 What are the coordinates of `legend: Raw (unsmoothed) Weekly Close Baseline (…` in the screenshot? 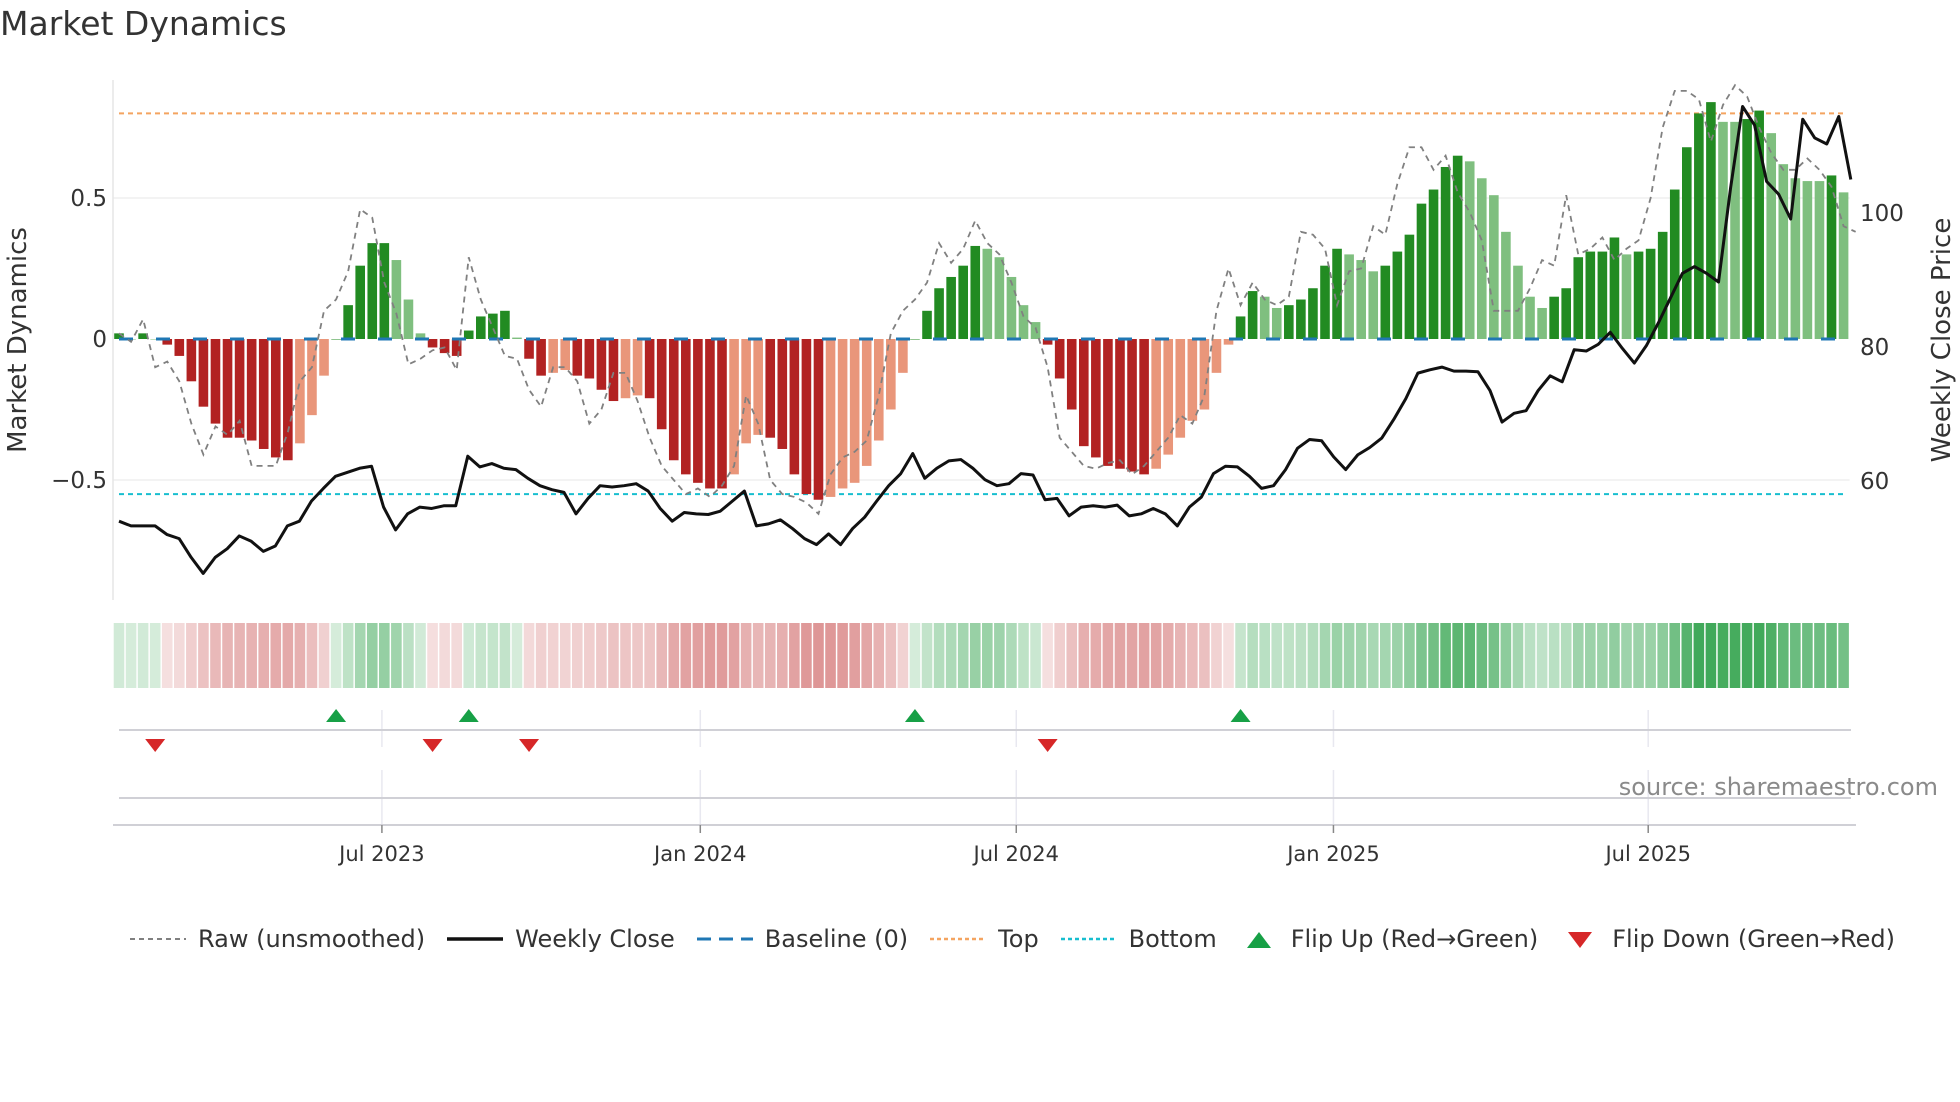 It's located at (1023, 939).